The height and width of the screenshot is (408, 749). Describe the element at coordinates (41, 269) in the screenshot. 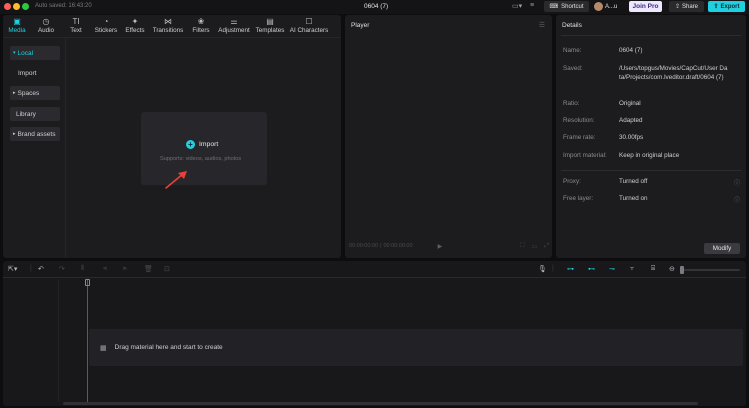

I see `undo-icon: ↶` at that location.